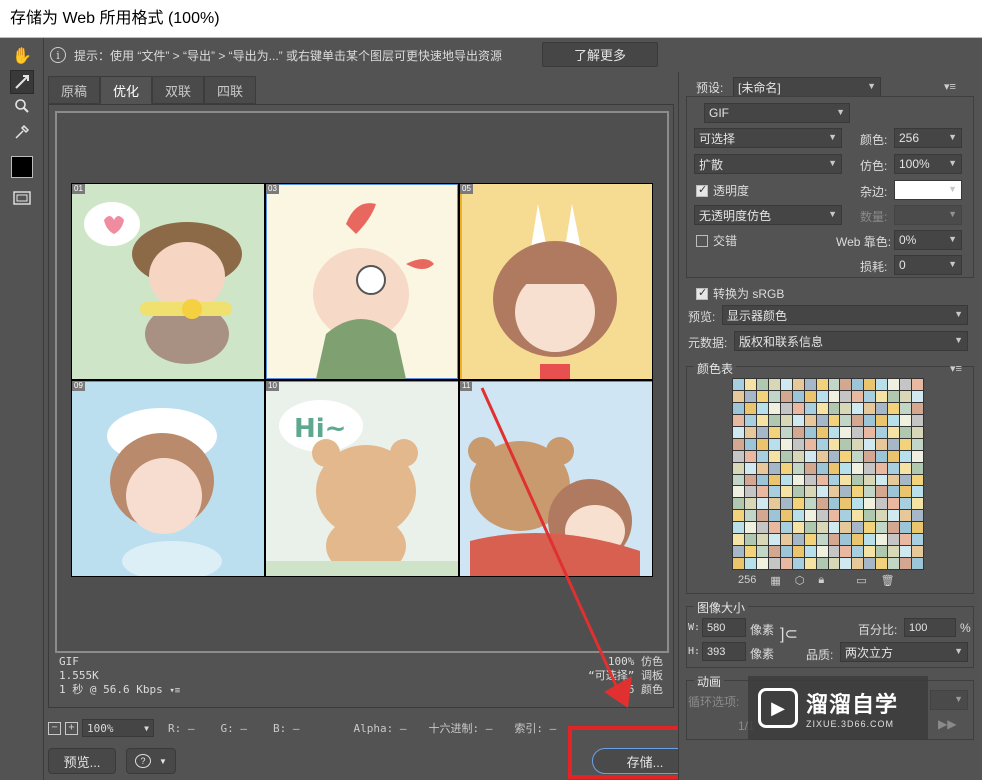 The height and width of the screenshot is (780, 982). What do you see at coordinates (600, 54) in the screenshot?
I see `learn-more-button: 了解更多` at bounding box center [600, 54].